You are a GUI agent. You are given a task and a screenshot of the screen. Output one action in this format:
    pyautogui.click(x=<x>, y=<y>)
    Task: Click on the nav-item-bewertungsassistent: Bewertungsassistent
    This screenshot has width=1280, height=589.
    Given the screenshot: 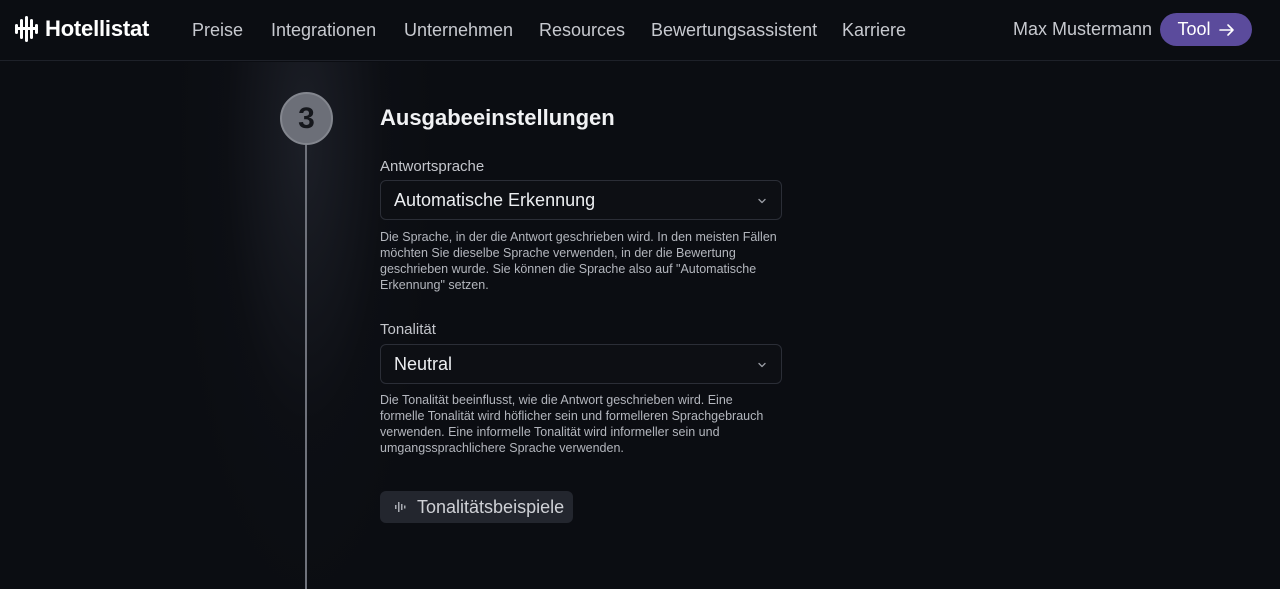 What is the action you would take?
    pyautogui.click(x=734, y=30)
    